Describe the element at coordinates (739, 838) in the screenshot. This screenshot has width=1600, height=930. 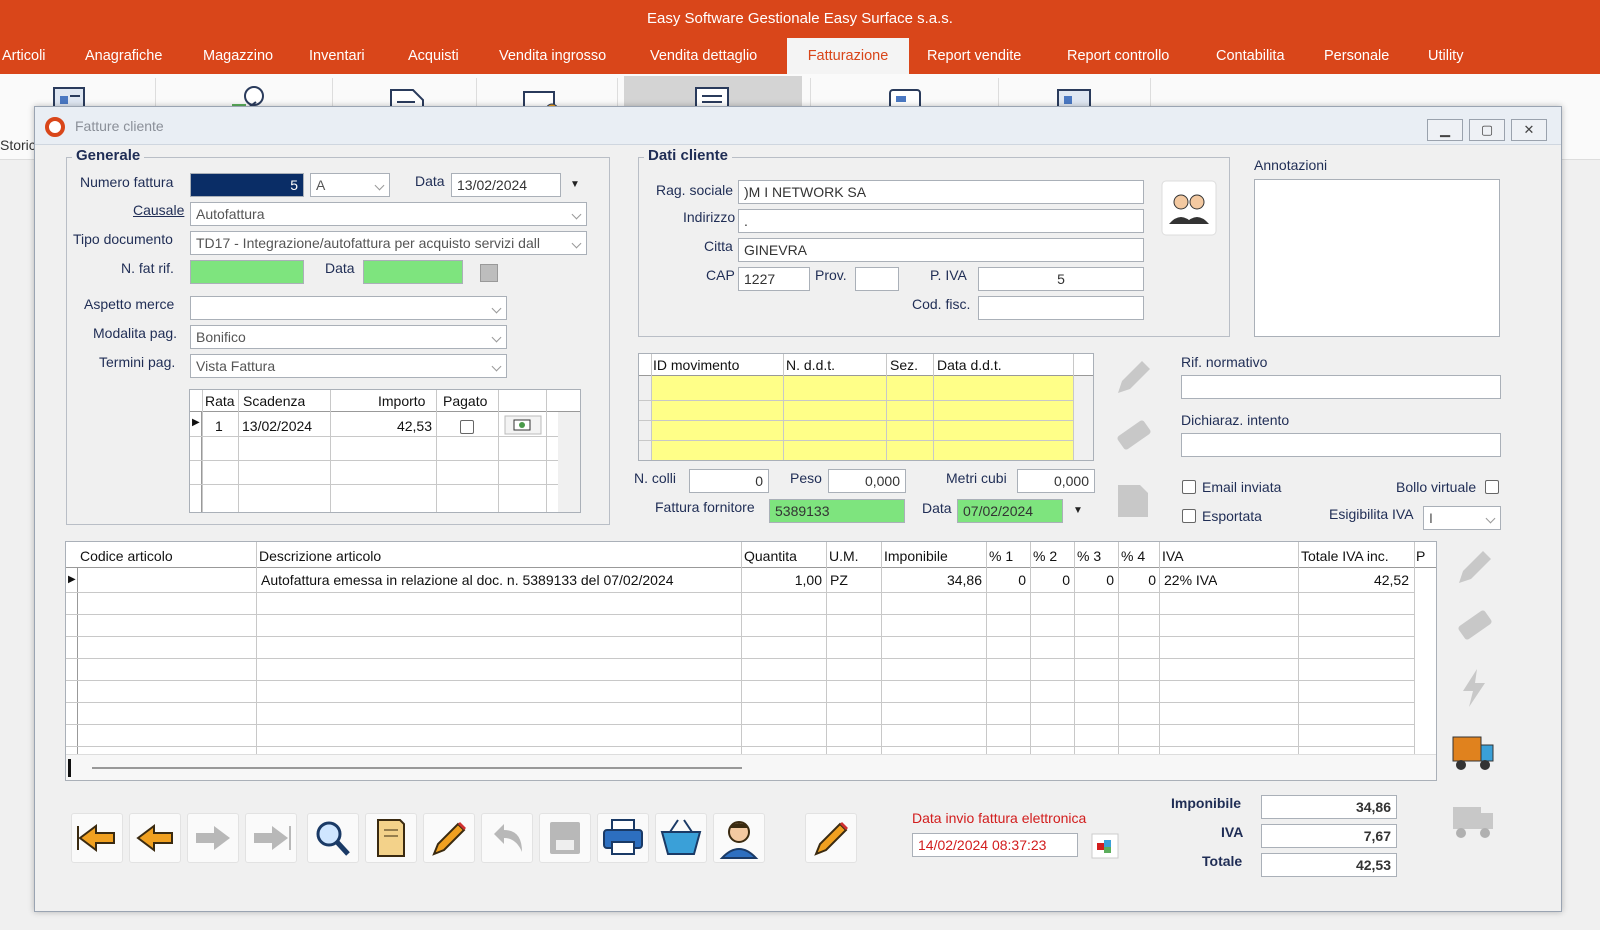
I see `user-button` at that location.